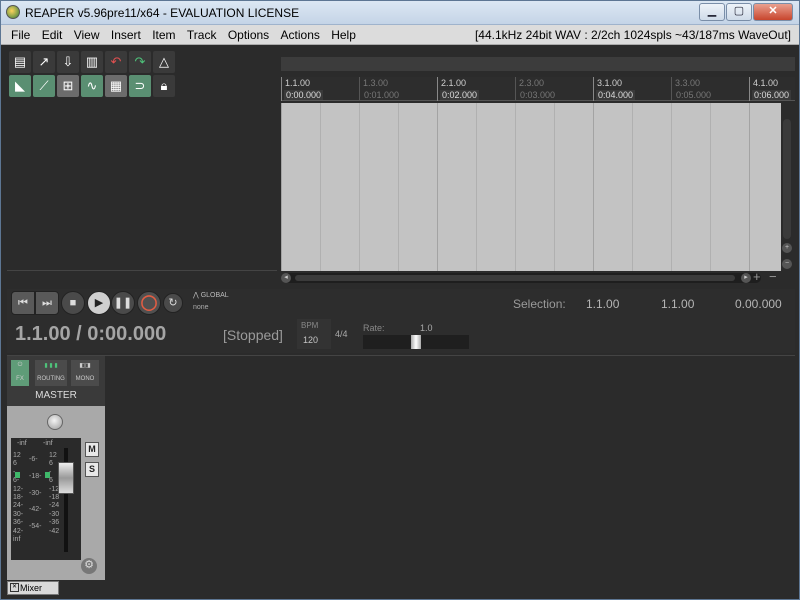  Describe the element at coordinates (18, 498) in the screenshot. I see `meter-scale-left: 126-6-12-18-24-30-36-42-inf` at that location.